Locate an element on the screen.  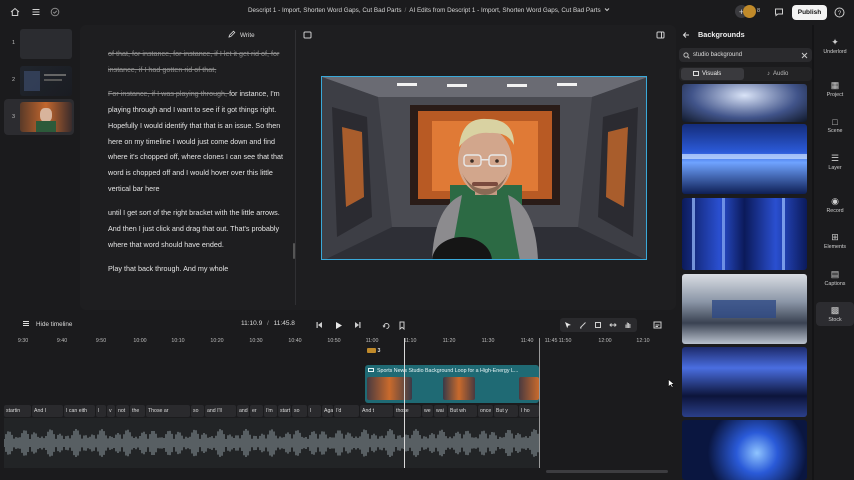
home-icon is located at coordinates (15, 12).